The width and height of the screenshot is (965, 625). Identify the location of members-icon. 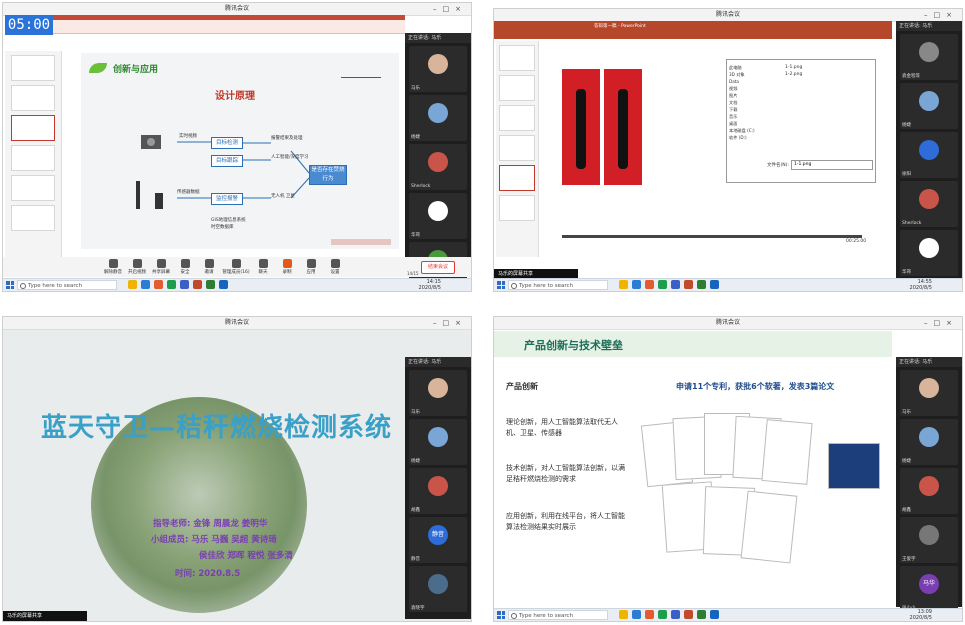
(236, 263).